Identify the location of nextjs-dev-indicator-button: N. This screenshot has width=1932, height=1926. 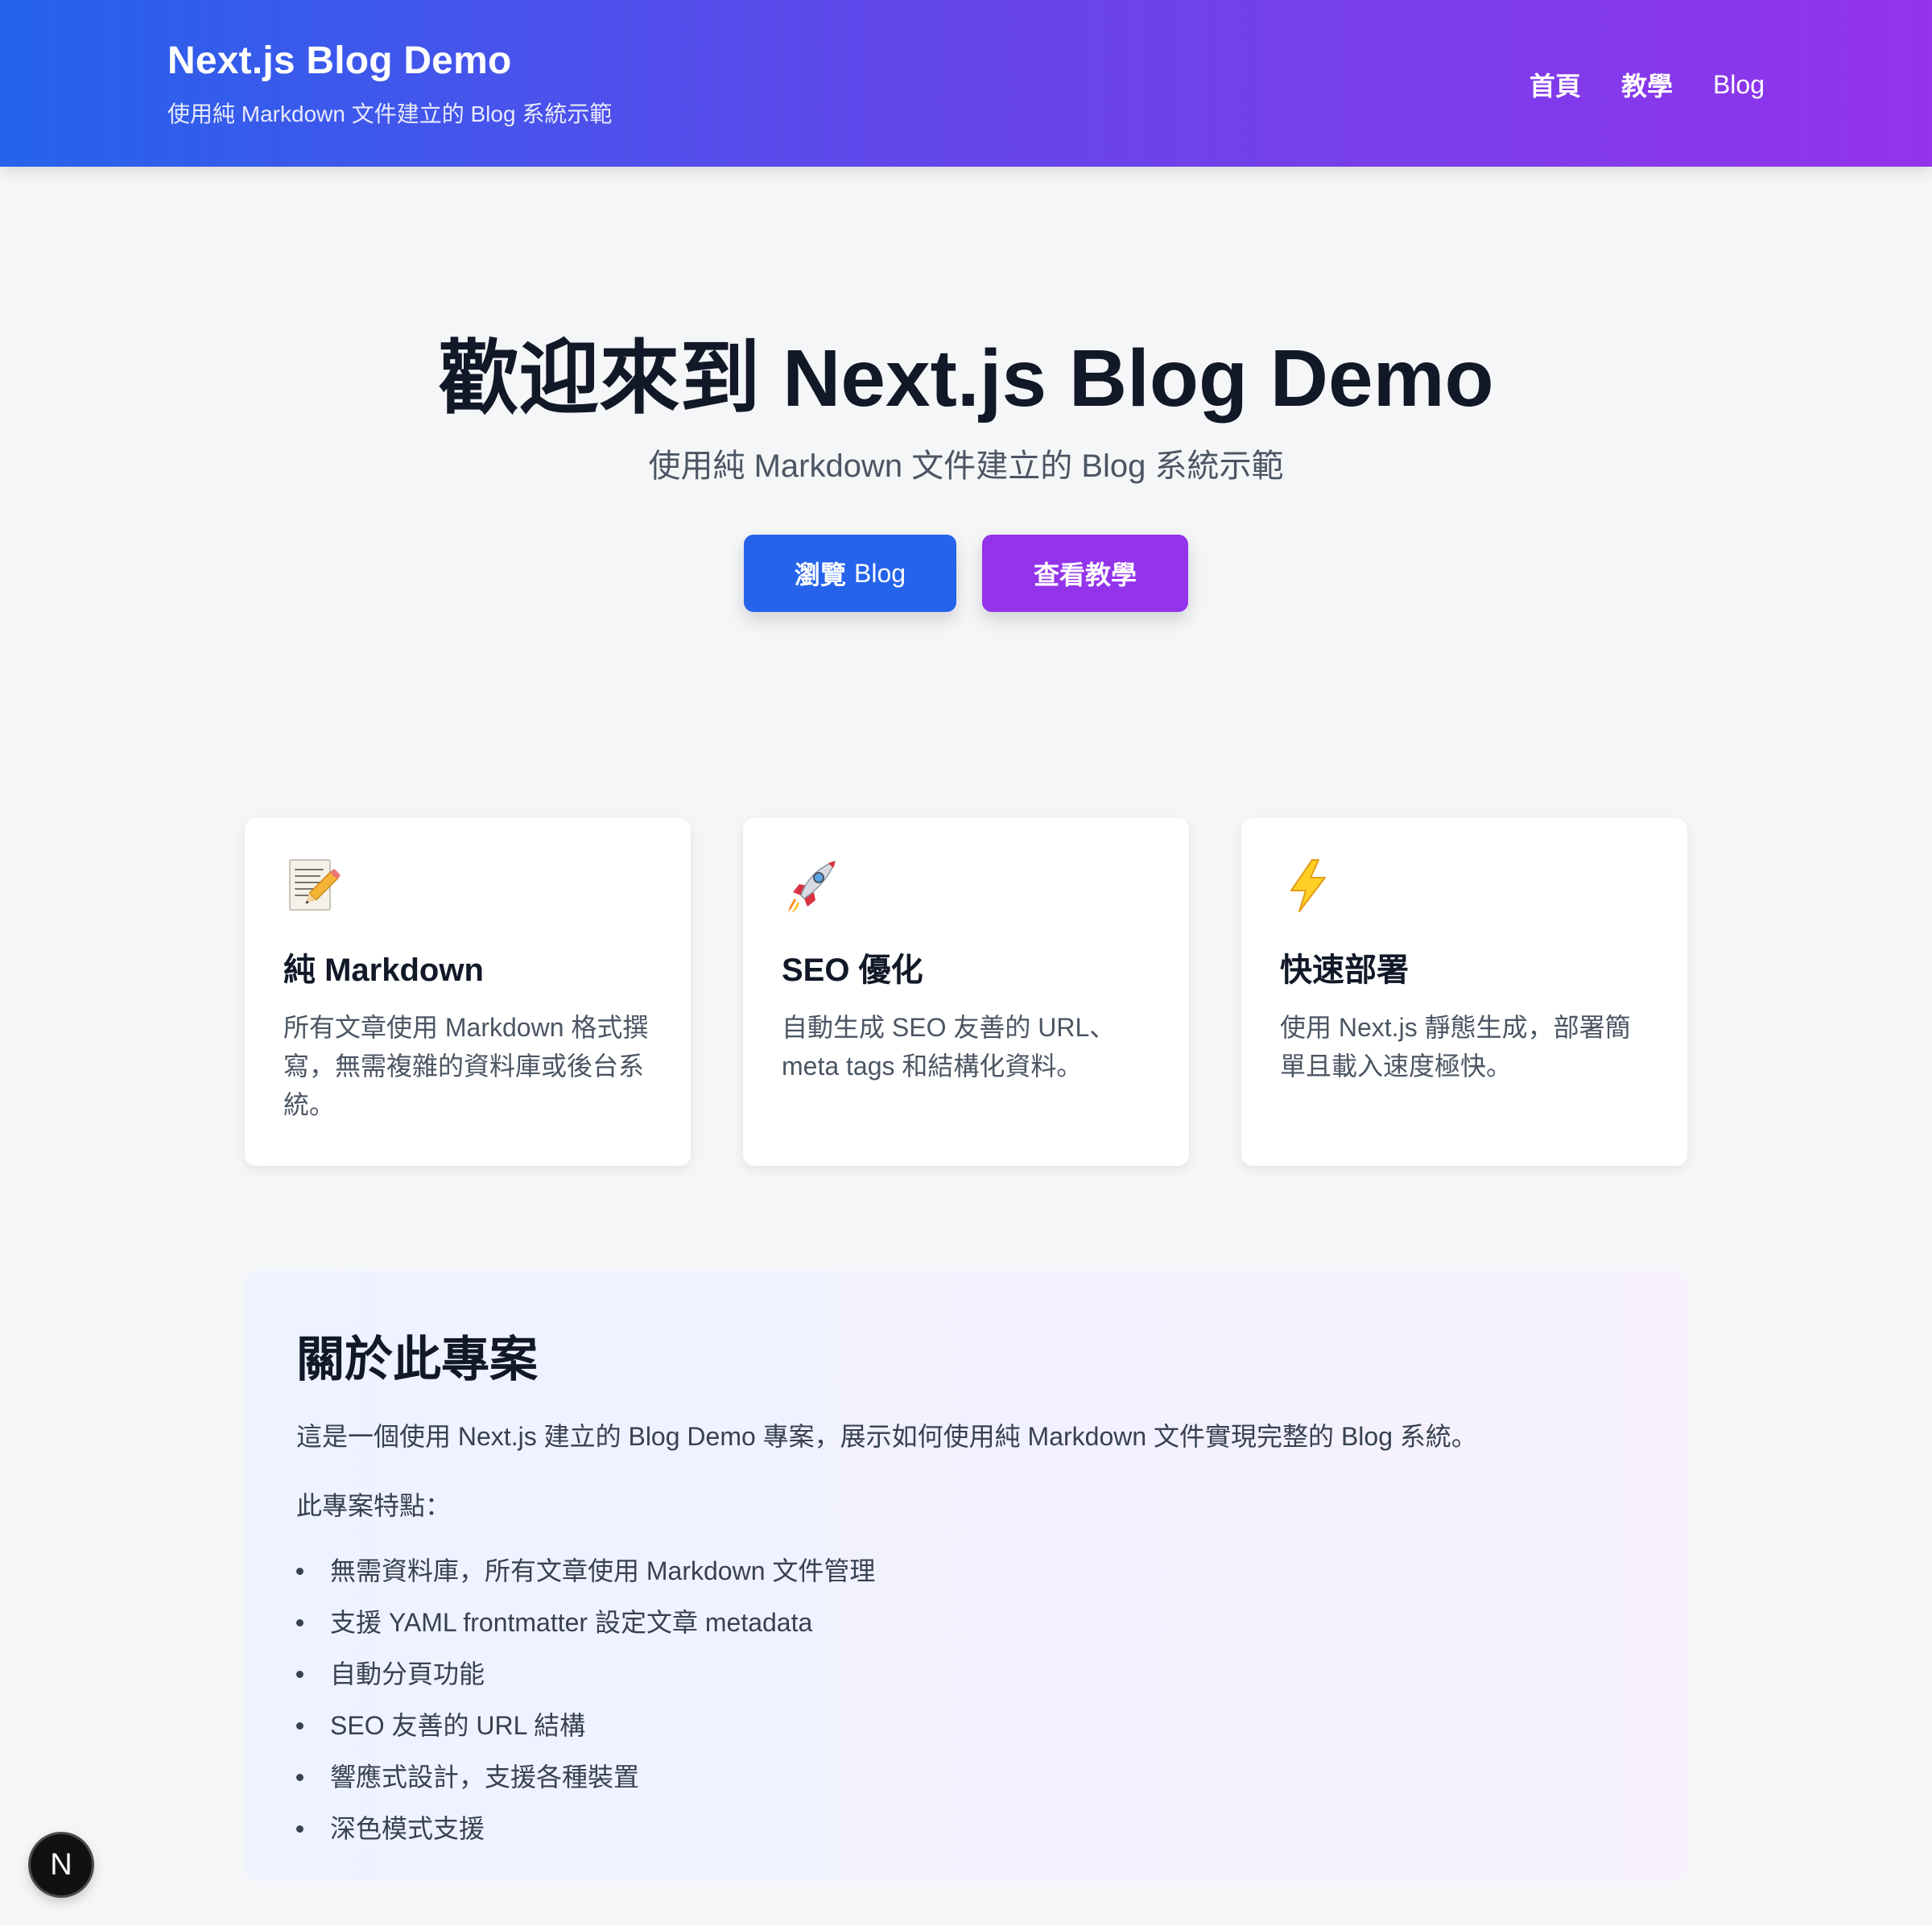
(61, 1864).